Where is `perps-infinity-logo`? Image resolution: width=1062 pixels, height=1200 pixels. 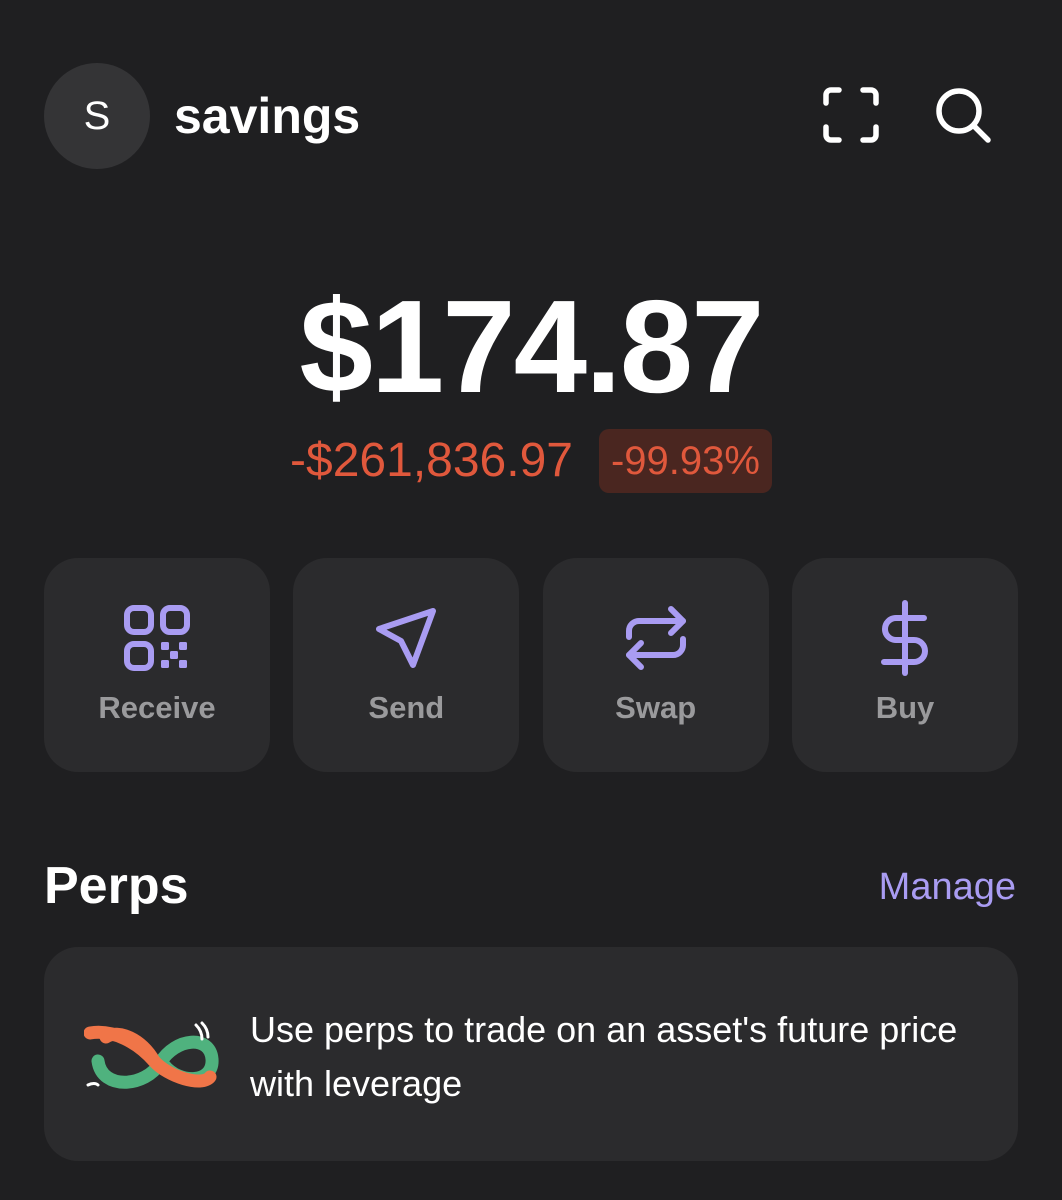 perps-infinity-logo is located at coordinates (154, 1053).